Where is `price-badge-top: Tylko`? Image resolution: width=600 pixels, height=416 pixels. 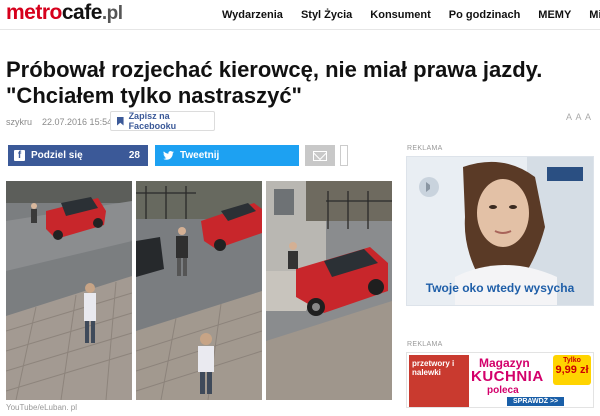
price-badge-top: Tylko is located at coordinates (572, 360).